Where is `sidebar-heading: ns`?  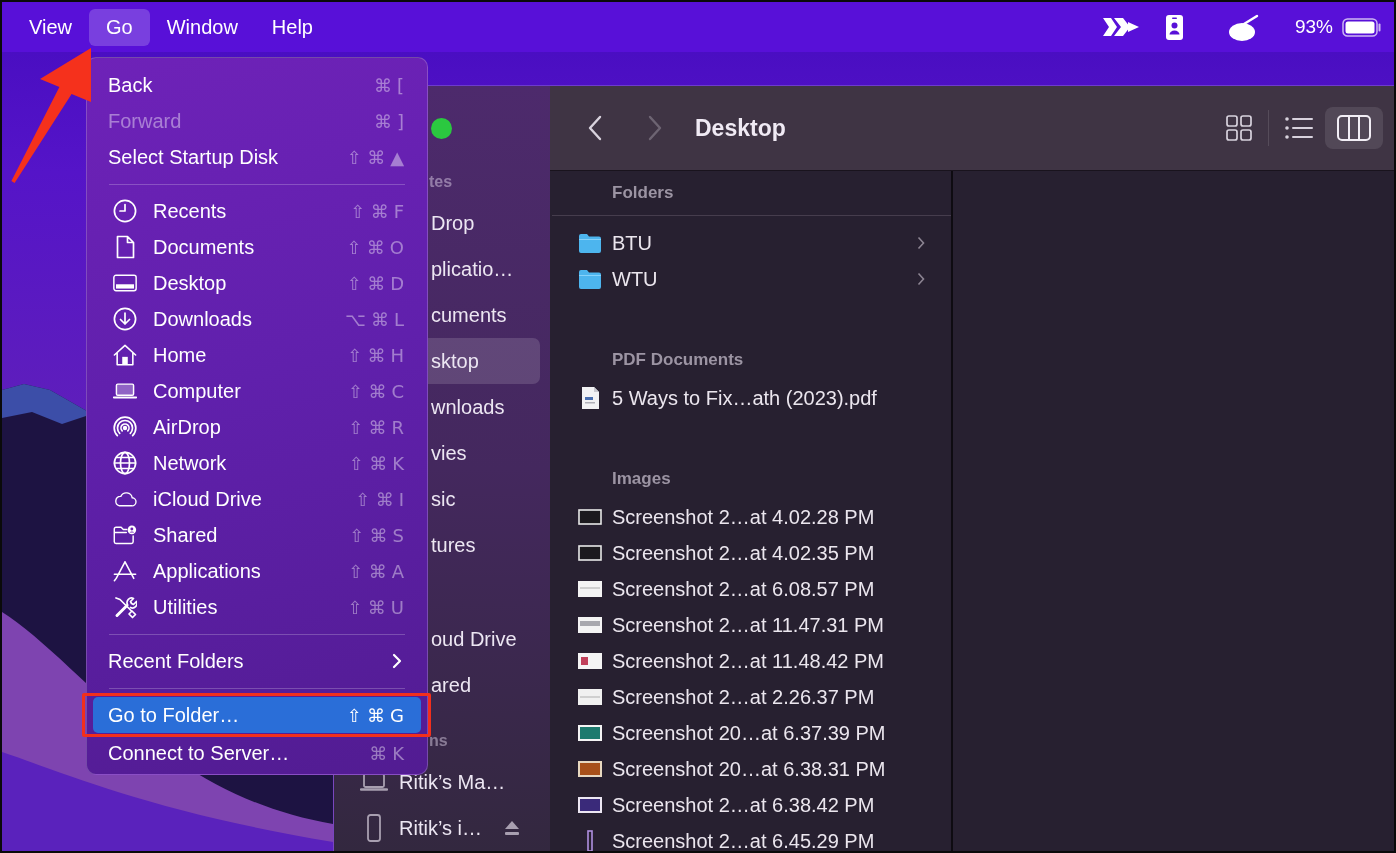 sidebar-heading: ns is located at coordinates (438, 741).